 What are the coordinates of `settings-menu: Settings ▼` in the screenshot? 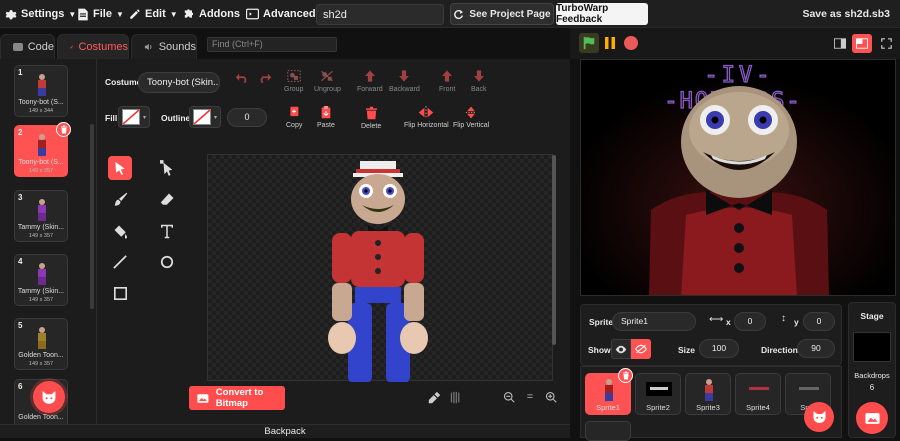 It's located at (40, 14).